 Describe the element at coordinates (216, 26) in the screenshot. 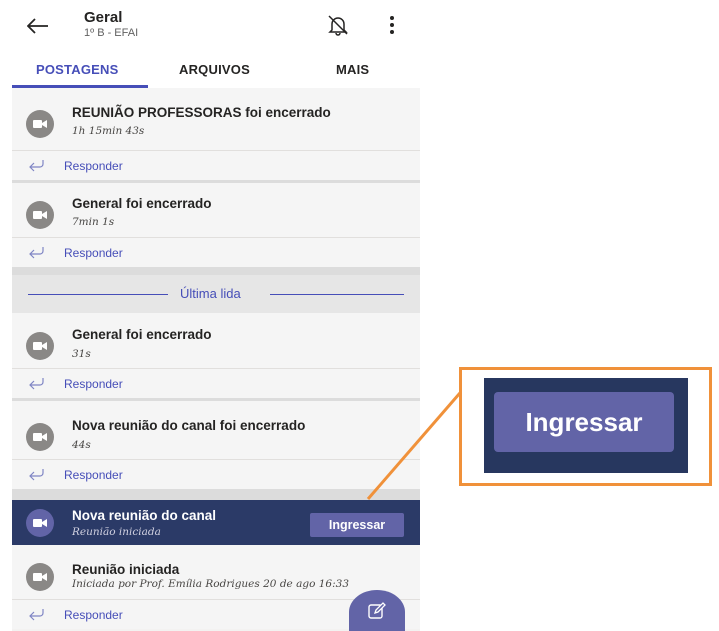

I see `channel-header: Geral 1º B - EFAI` at that location.